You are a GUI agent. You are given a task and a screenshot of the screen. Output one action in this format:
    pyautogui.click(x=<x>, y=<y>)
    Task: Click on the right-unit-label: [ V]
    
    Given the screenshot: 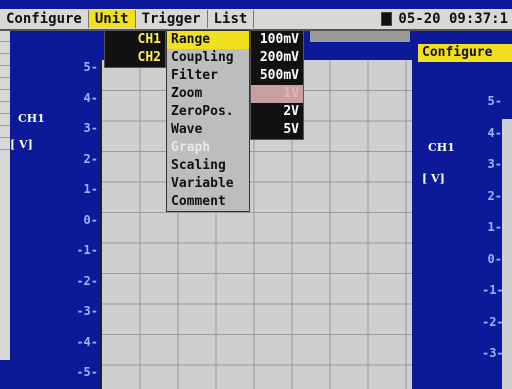 What is the action you would take?
    pyautogui.click(x=433, y=178)
    